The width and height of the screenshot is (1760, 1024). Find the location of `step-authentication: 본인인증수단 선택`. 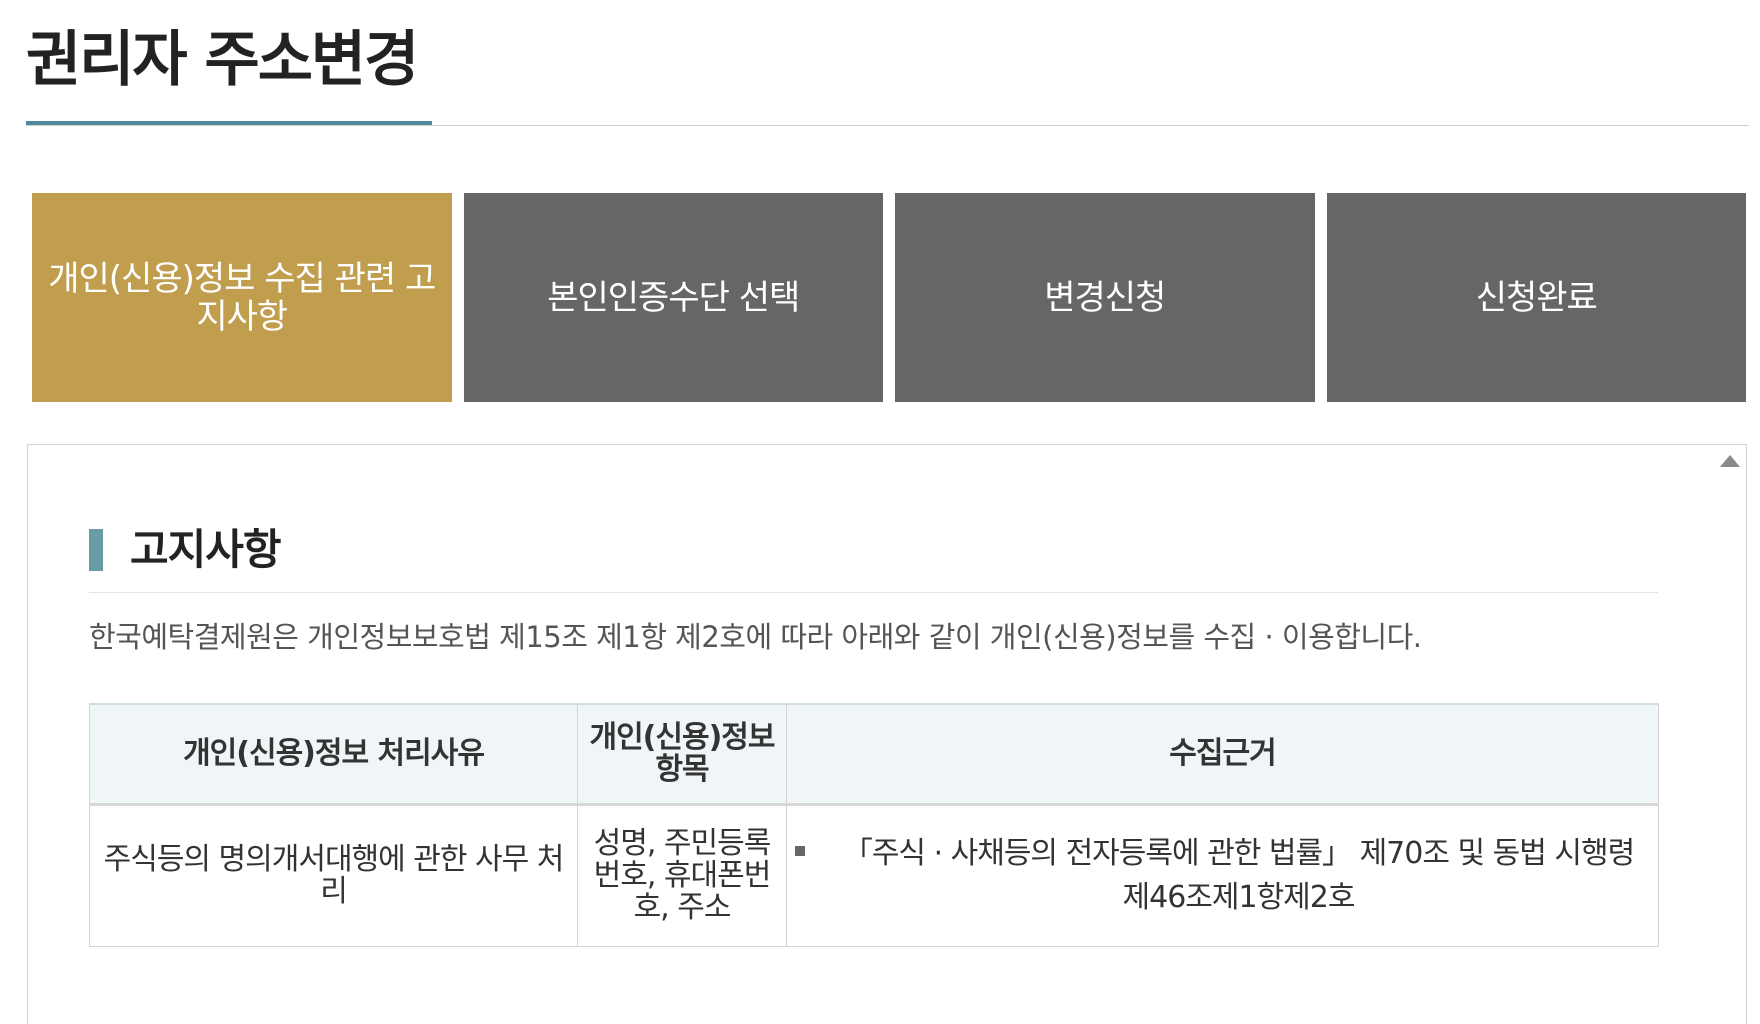

step-authentication: 본인인증수단 선택 is located at coordinates (673, 297).